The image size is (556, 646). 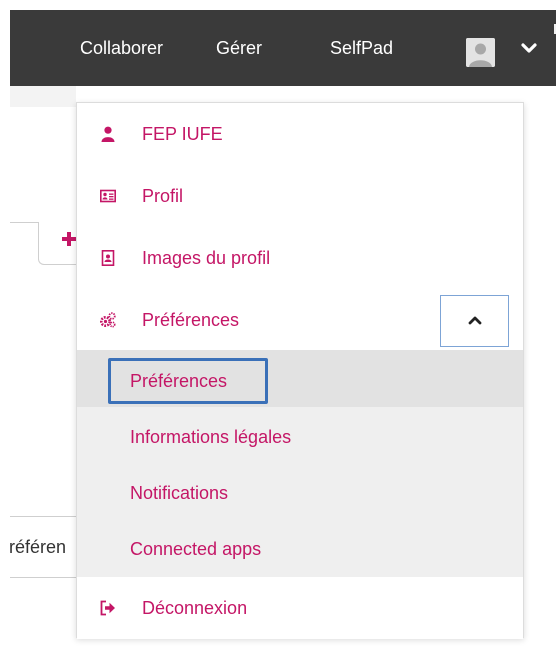 I want to click on sign-out-icon, so click(x=107, y=608).